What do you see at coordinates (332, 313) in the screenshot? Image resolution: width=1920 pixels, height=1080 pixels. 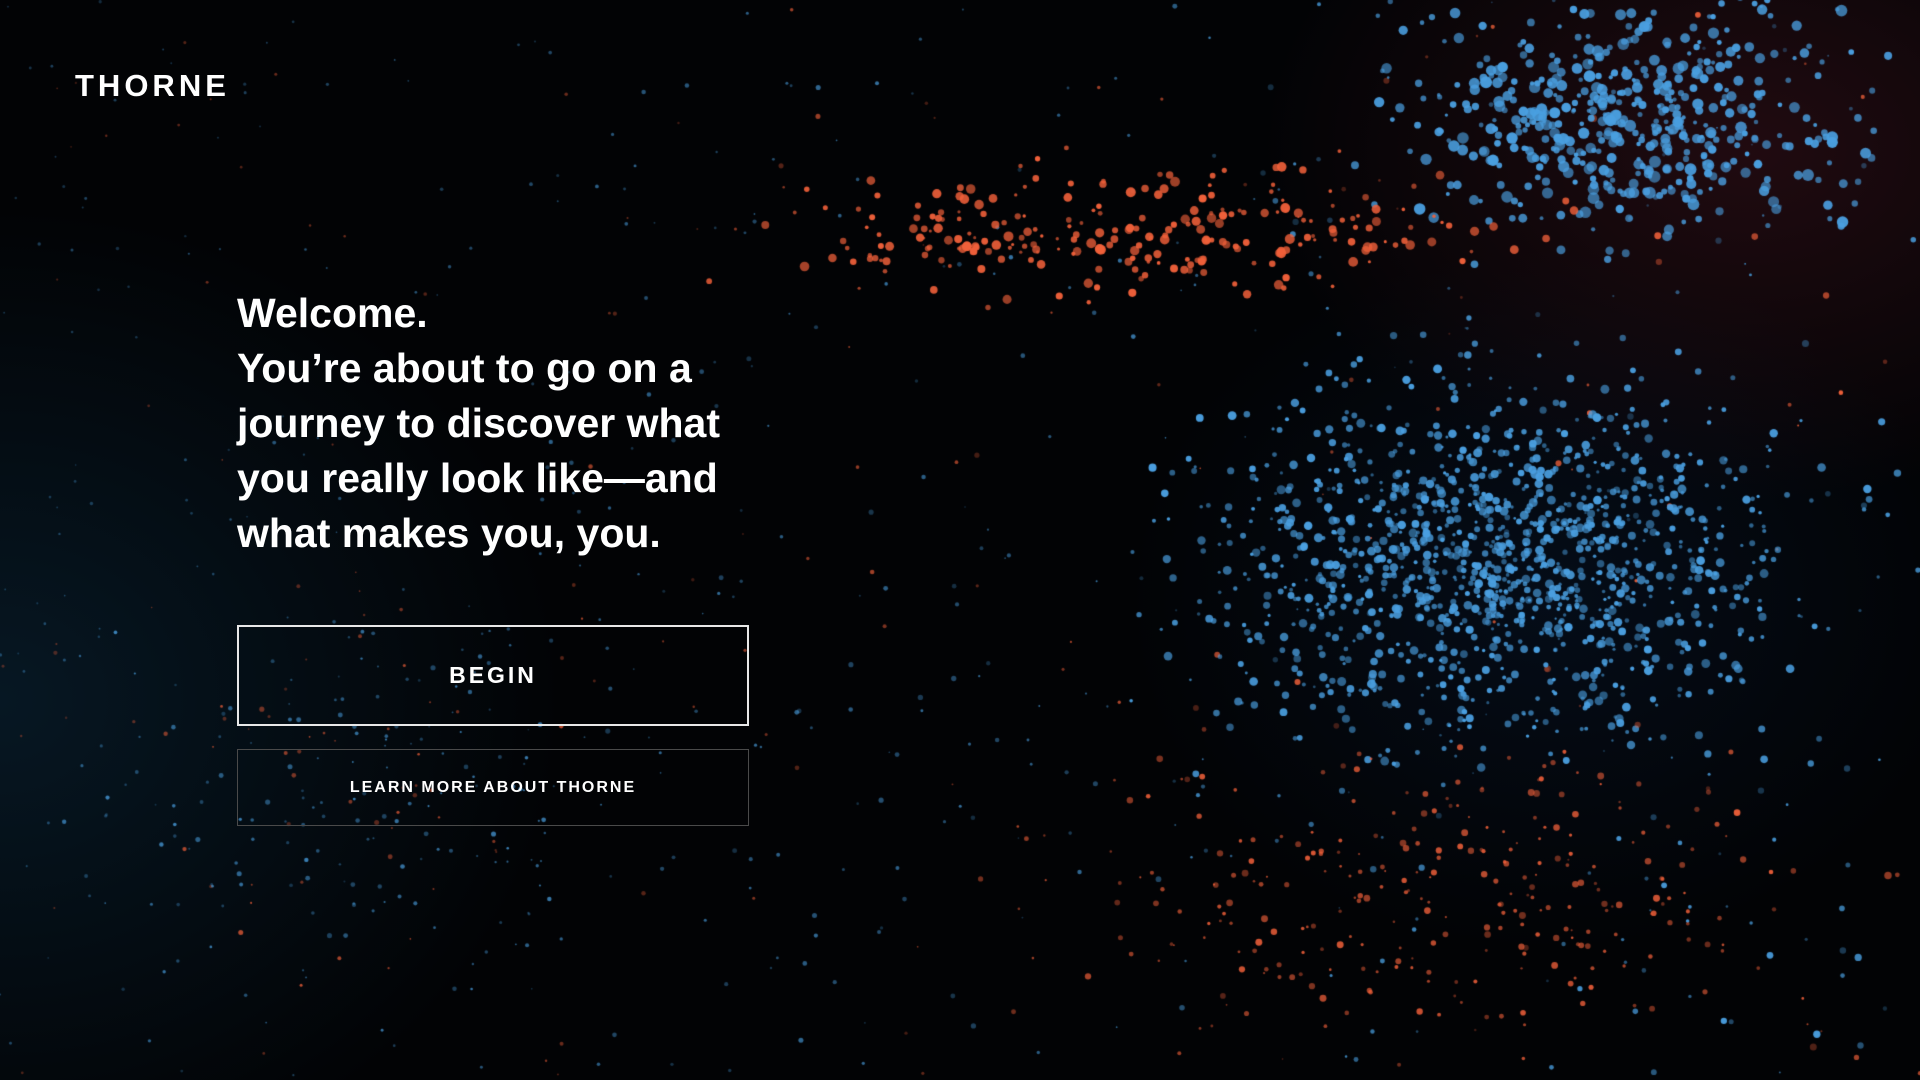 I see `welcome-heading: Welcome.` at bounding box center [332, 313].